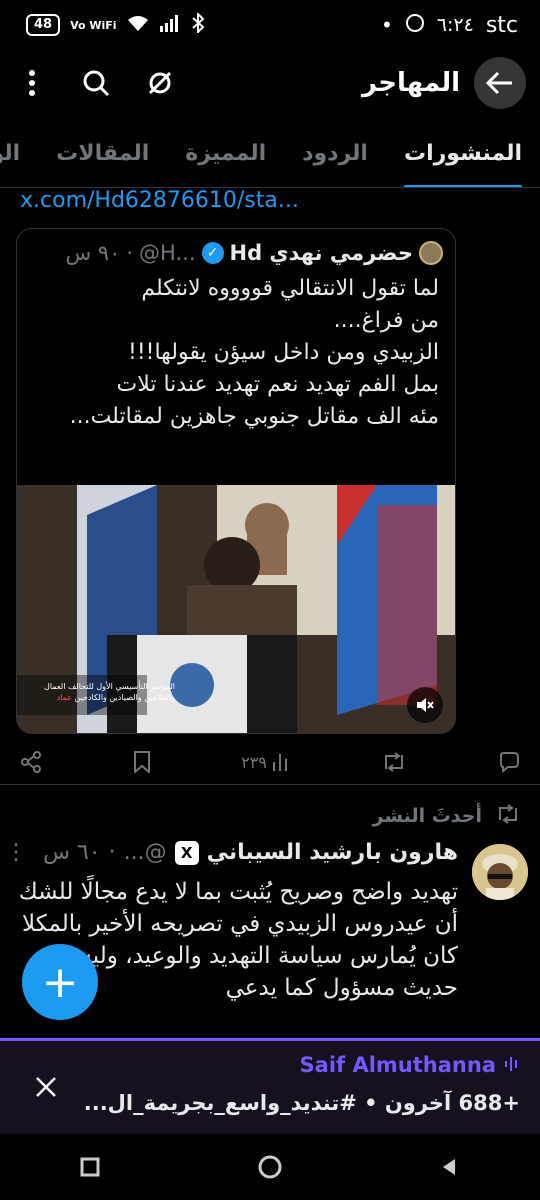 This screenshot has width=540, height=1200. I want to click on x-affiliate-badge-icon: X, so click(186, 852).